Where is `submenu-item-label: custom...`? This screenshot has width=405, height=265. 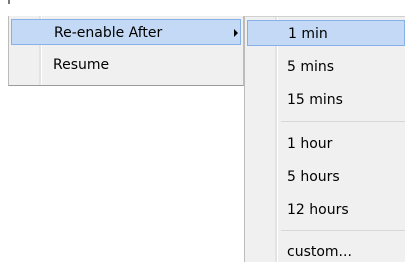 submenu-item-label: custom... is located at coordinates (319, 252).